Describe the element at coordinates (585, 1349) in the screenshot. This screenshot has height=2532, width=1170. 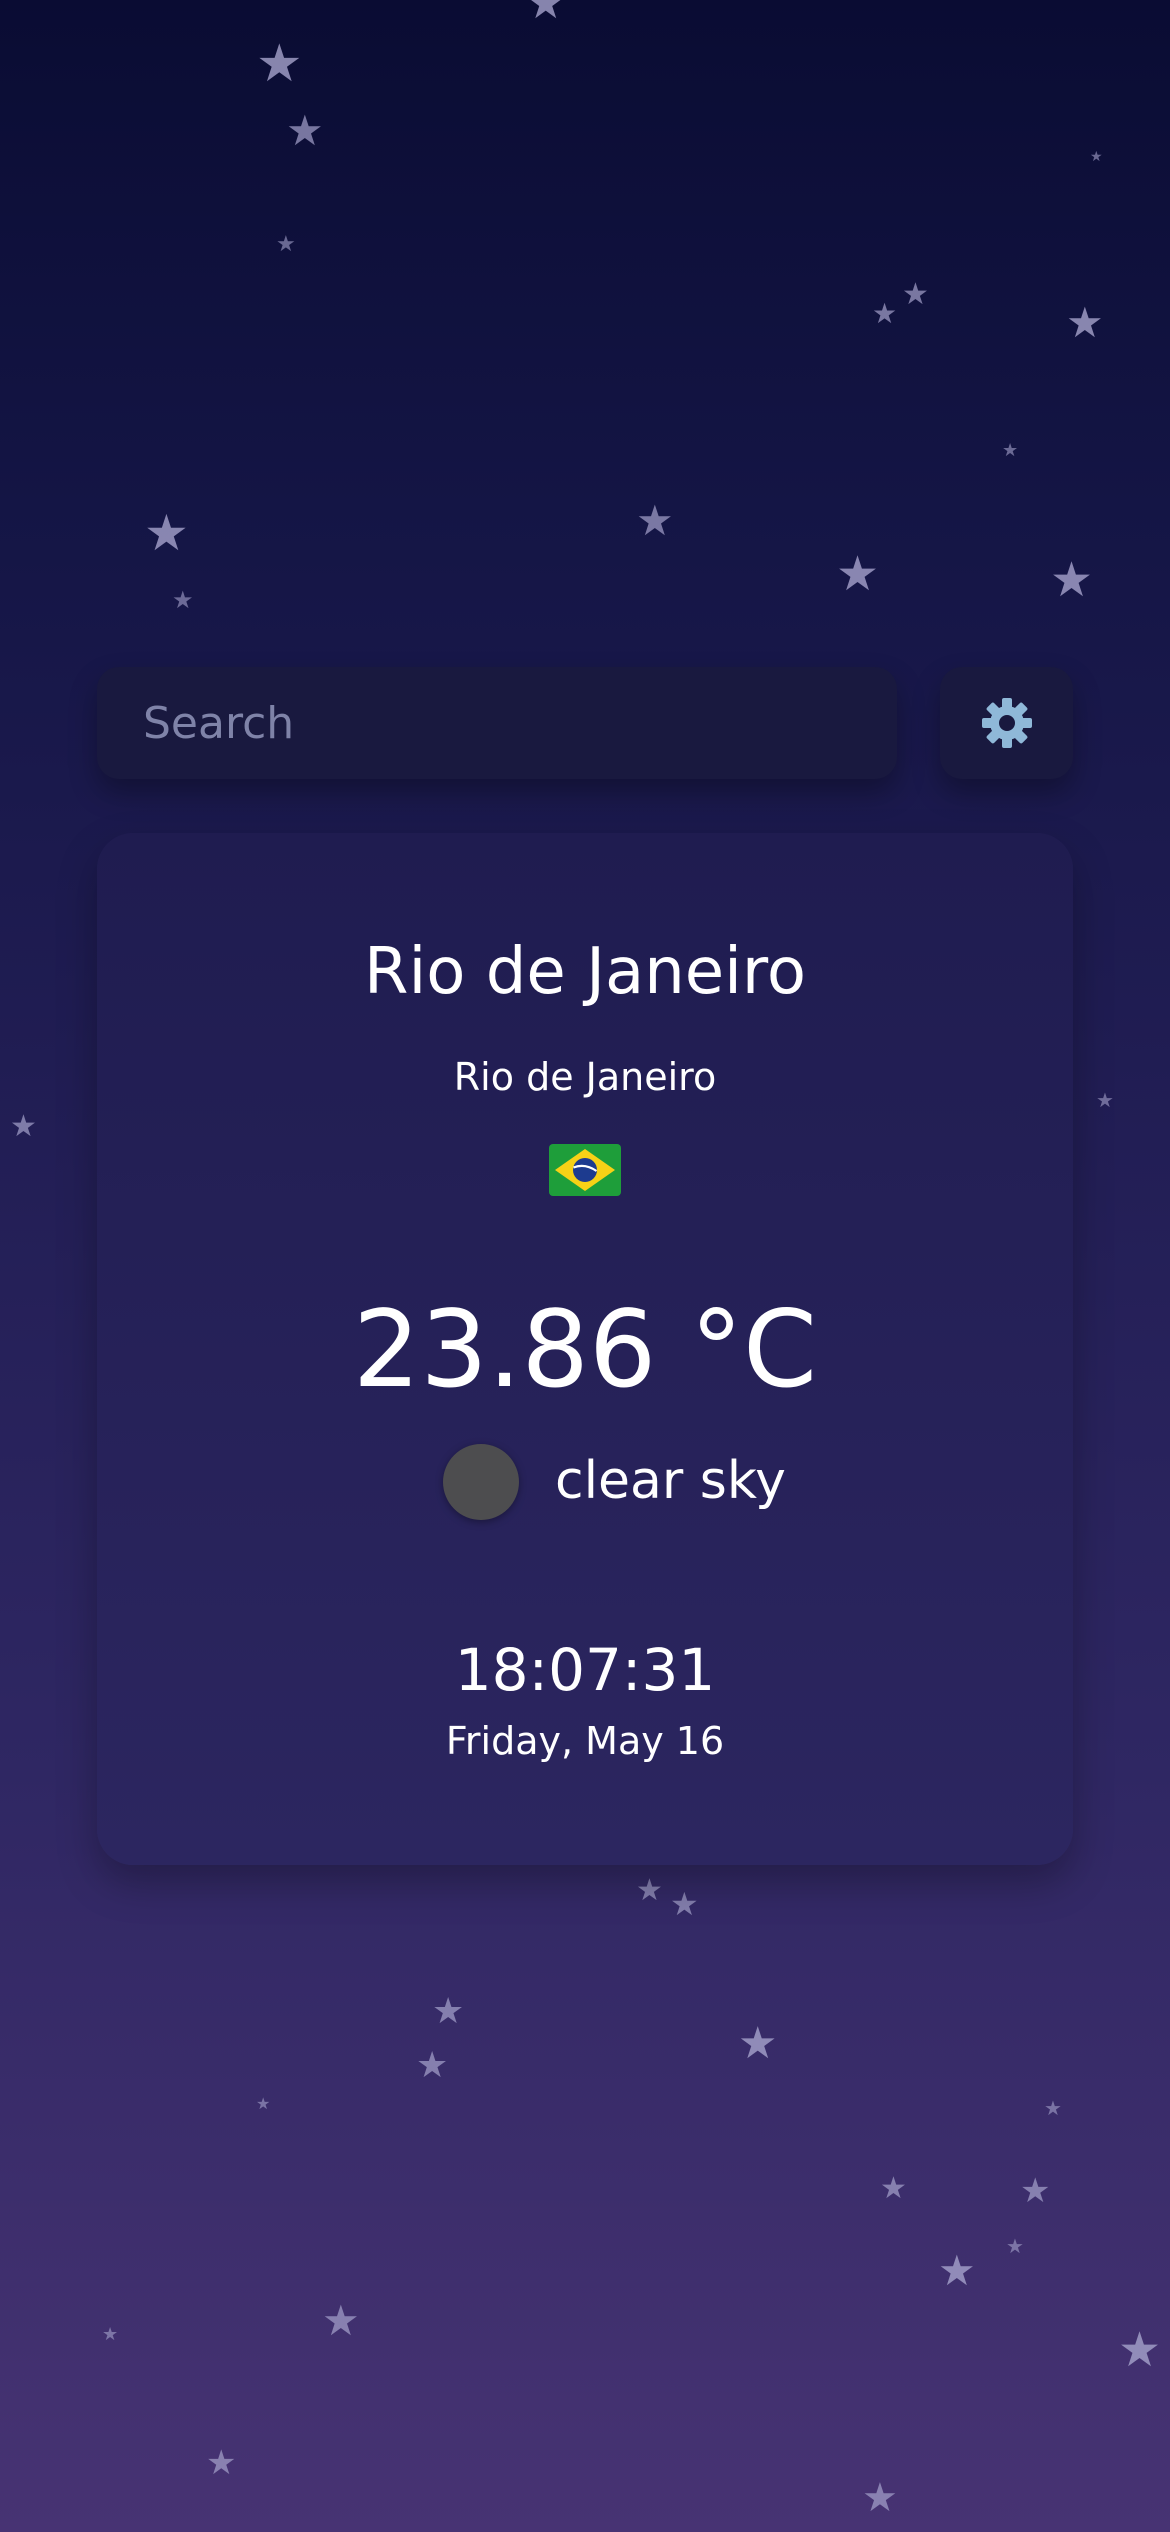
I see `temperature-readout: 23.86 °C` at that location.